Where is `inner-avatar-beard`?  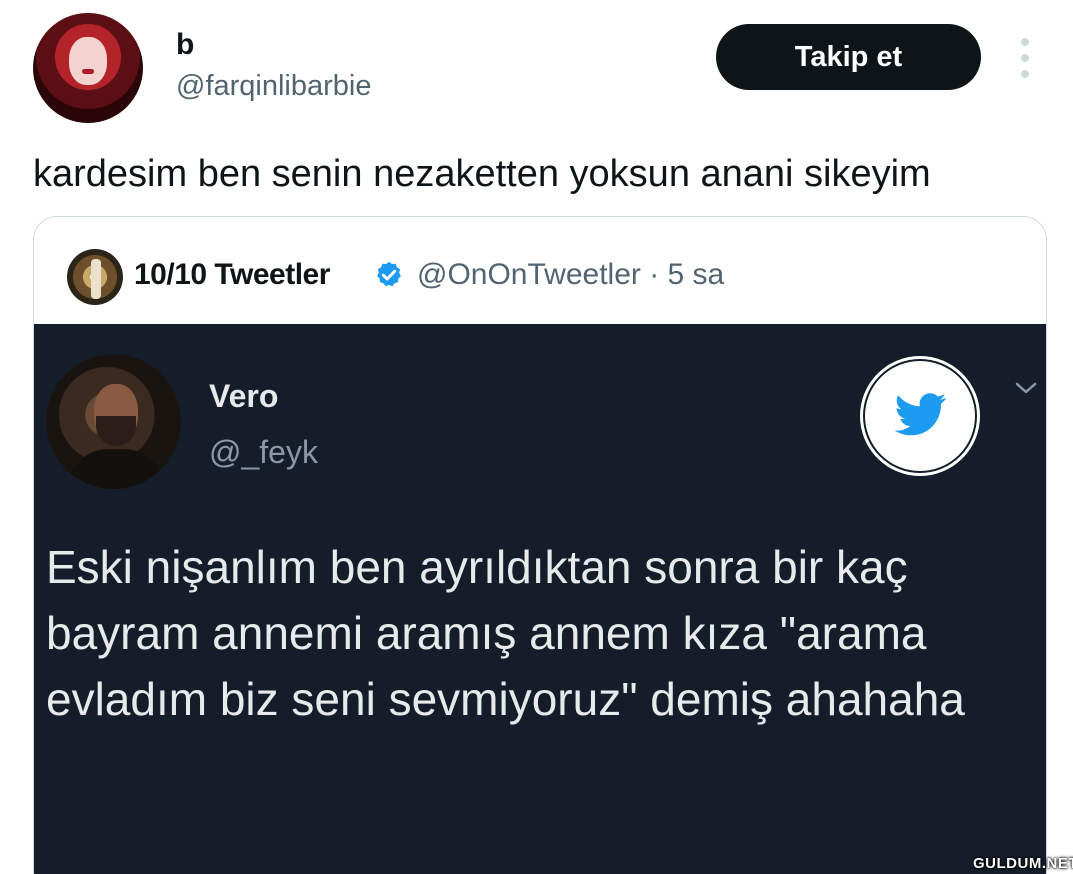 inner-avatar-beard is located at coordinates (116, 431).